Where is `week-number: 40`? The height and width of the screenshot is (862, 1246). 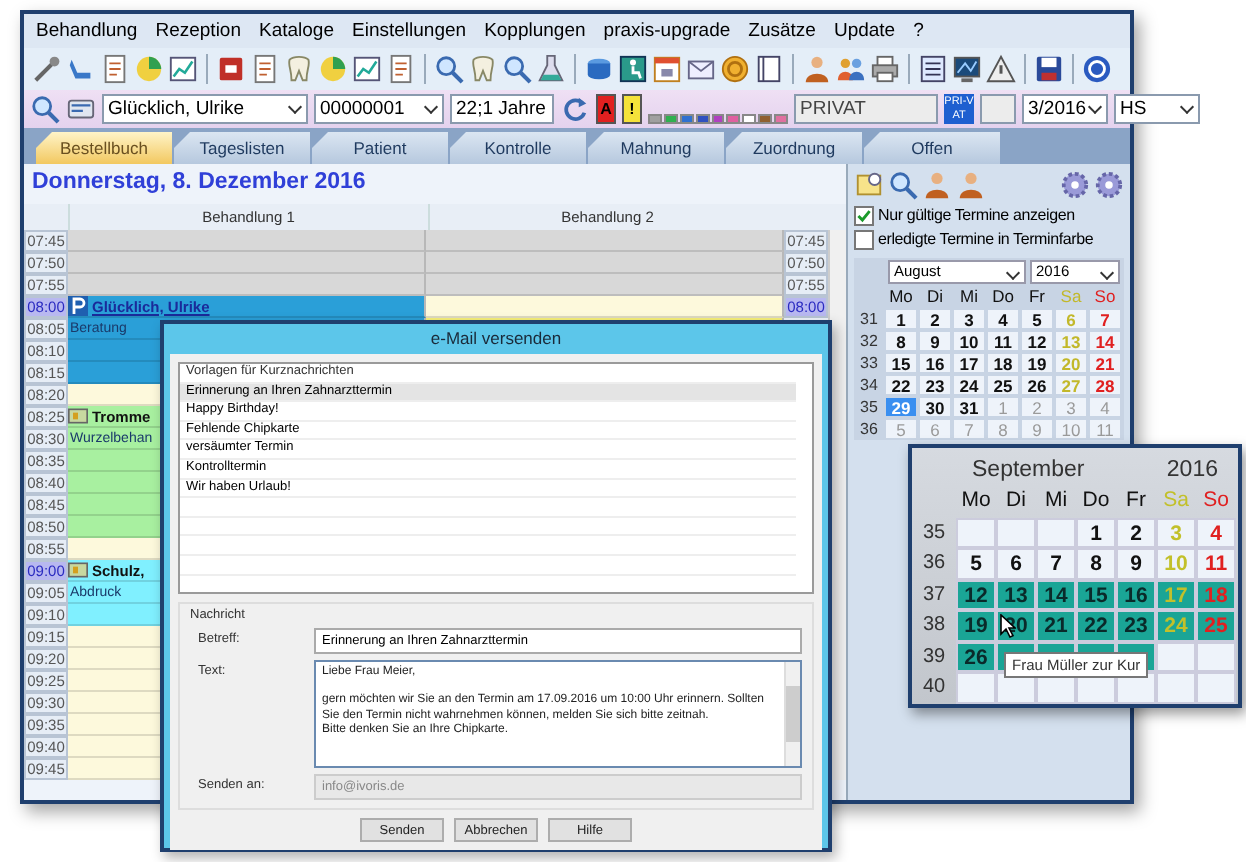
week-number: 40 is located at coordinates (934, 688).